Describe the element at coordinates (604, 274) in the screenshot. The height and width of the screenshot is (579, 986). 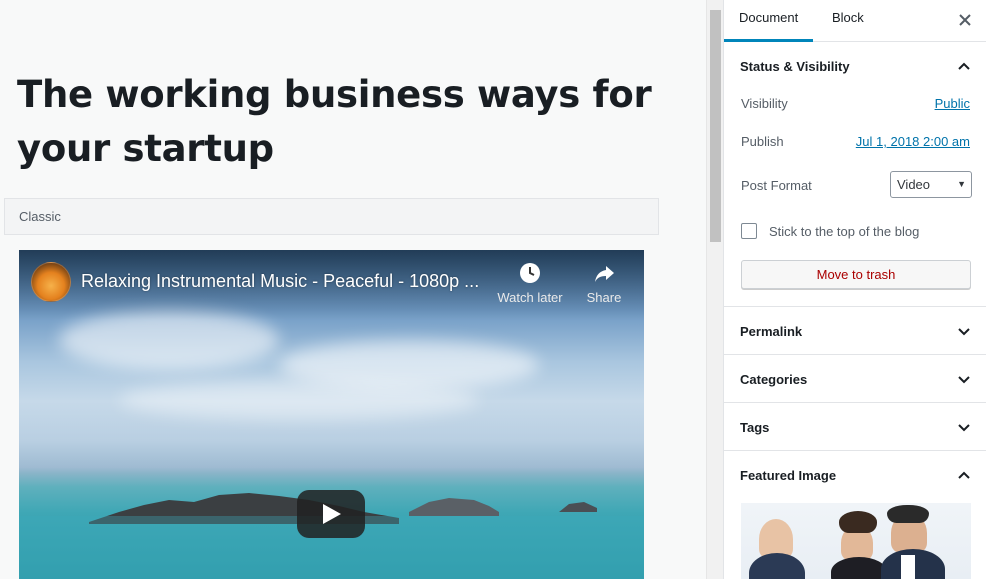
I see `share-icon` at that location.